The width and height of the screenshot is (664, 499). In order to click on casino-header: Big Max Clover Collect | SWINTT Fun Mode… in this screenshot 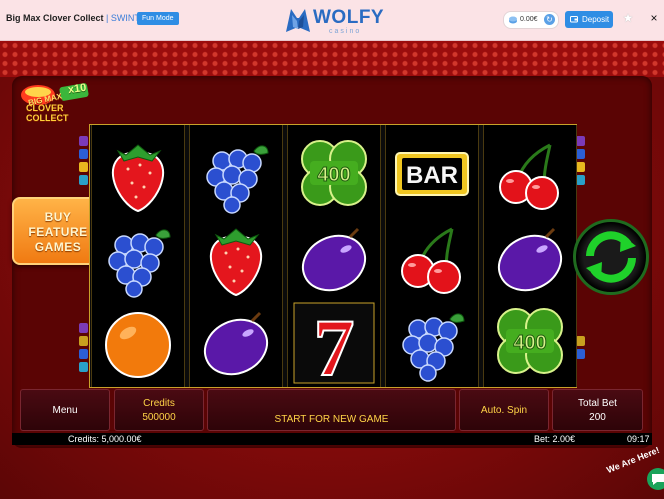, I will do `click(332, 20)`.